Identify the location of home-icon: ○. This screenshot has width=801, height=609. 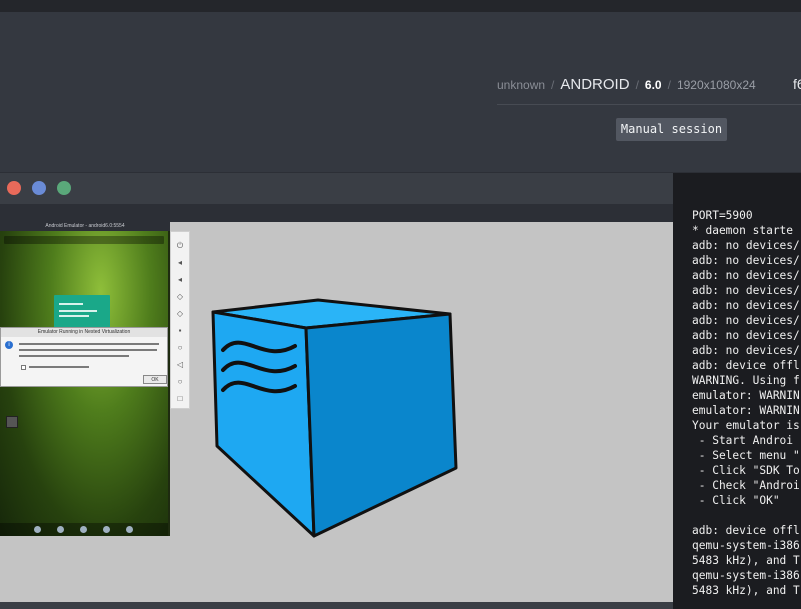
(180, 382).